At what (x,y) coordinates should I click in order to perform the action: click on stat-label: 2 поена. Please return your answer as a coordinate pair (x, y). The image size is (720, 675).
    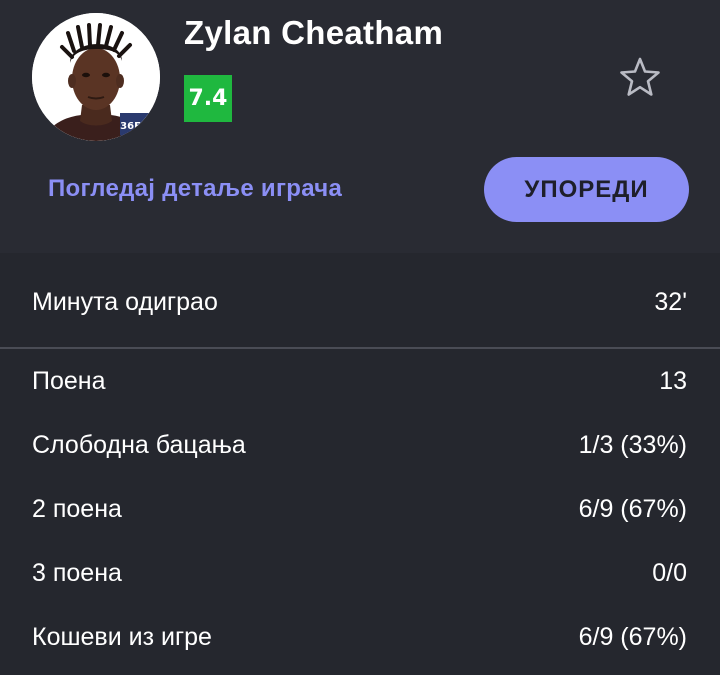
    Looking at the image, I should click on (77, 509).